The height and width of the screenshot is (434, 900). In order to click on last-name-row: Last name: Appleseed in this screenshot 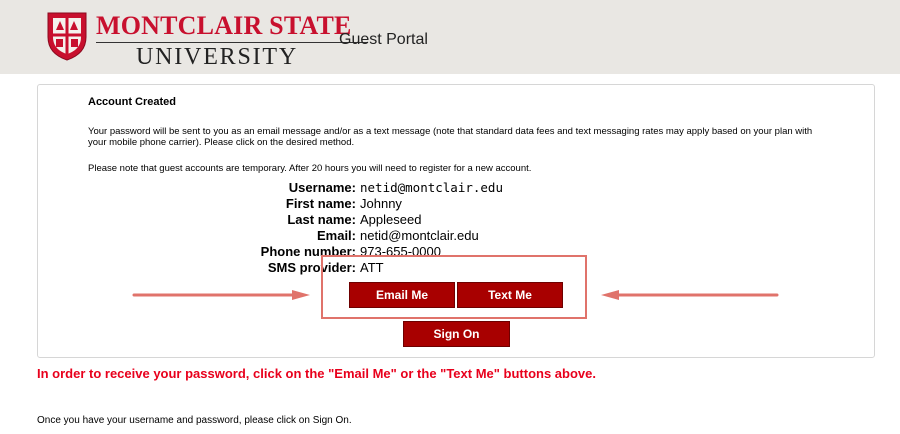, I will do `click(456, 220)`.